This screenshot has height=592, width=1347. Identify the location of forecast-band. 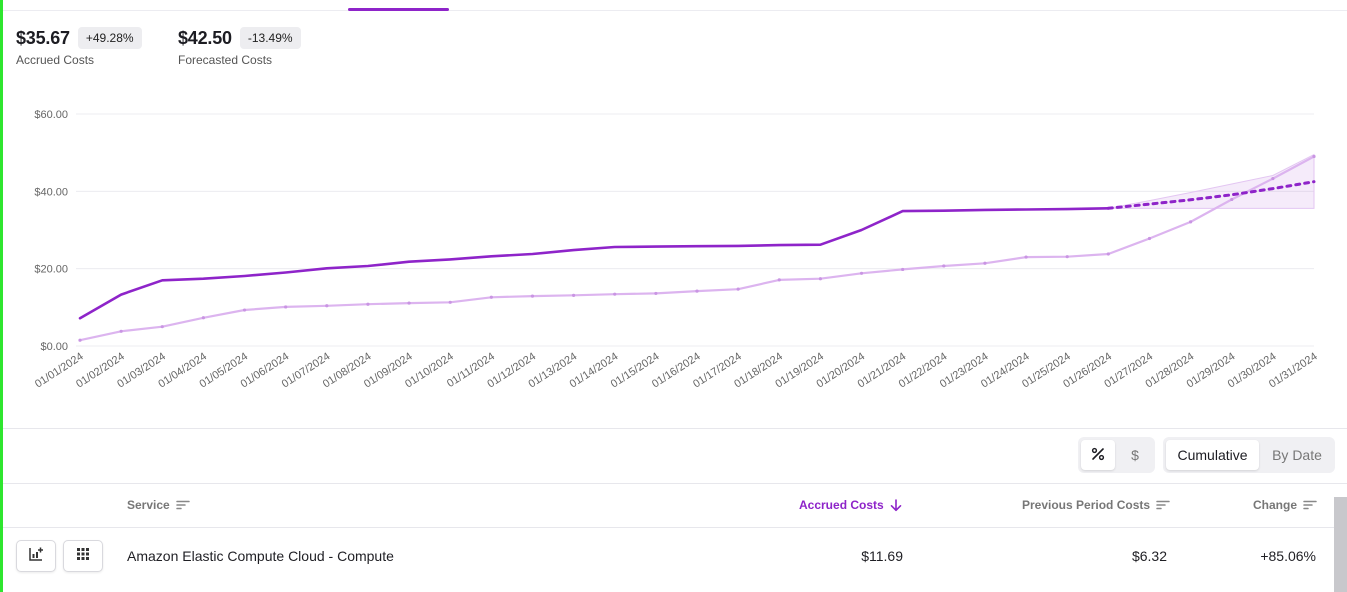
(1211, 181).